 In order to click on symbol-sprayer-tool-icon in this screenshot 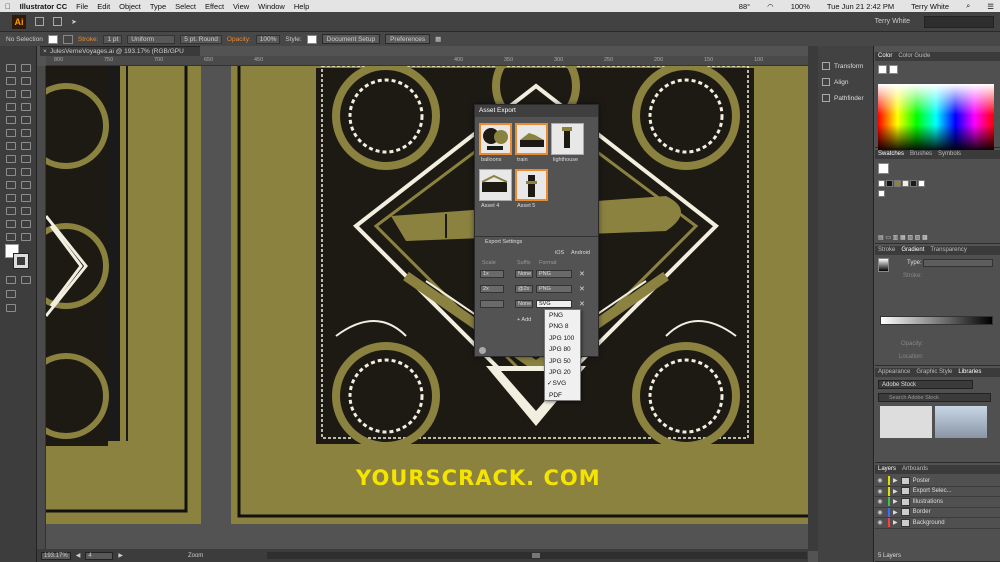, I will do `click(11, 211)`.